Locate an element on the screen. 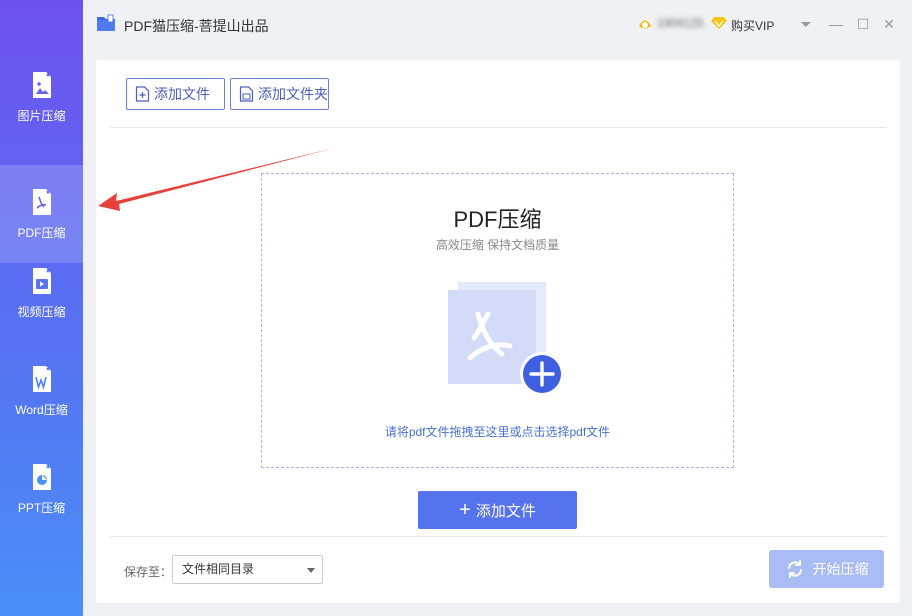 This screenshot has height=616, width=912. sidebar-item-label: 视频压缩 is located at coordinates (41, 311).